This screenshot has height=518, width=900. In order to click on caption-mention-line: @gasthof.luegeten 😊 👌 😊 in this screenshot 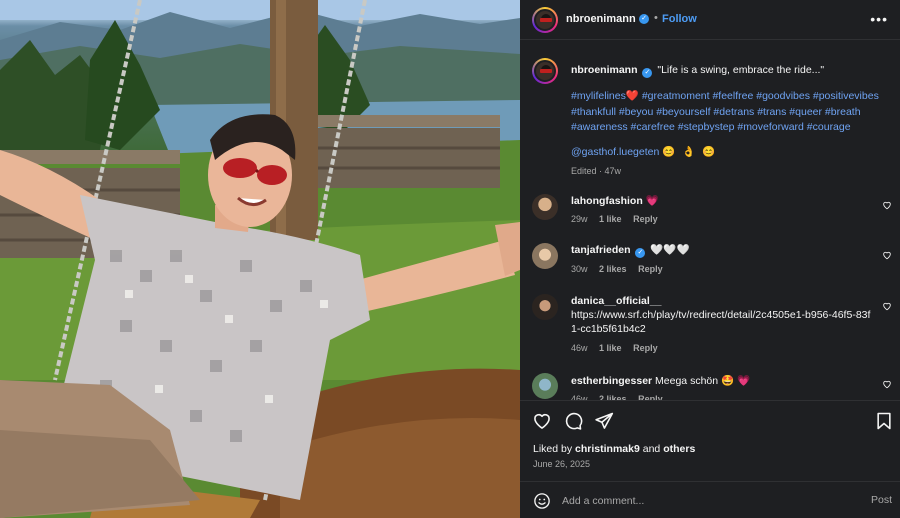, I will do `click(644, 151)`.